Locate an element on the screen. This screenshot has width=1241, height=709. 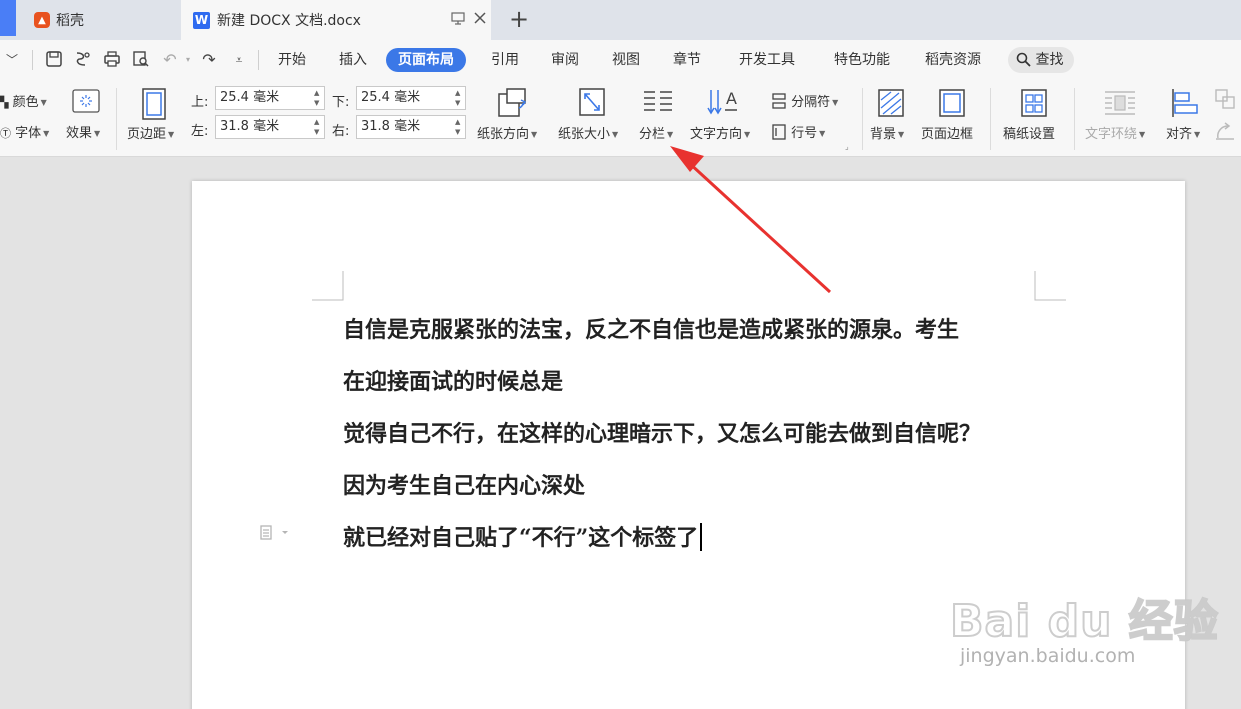
page-setup-launcher-icon: ⌟ is located at coordinates (847, 146).